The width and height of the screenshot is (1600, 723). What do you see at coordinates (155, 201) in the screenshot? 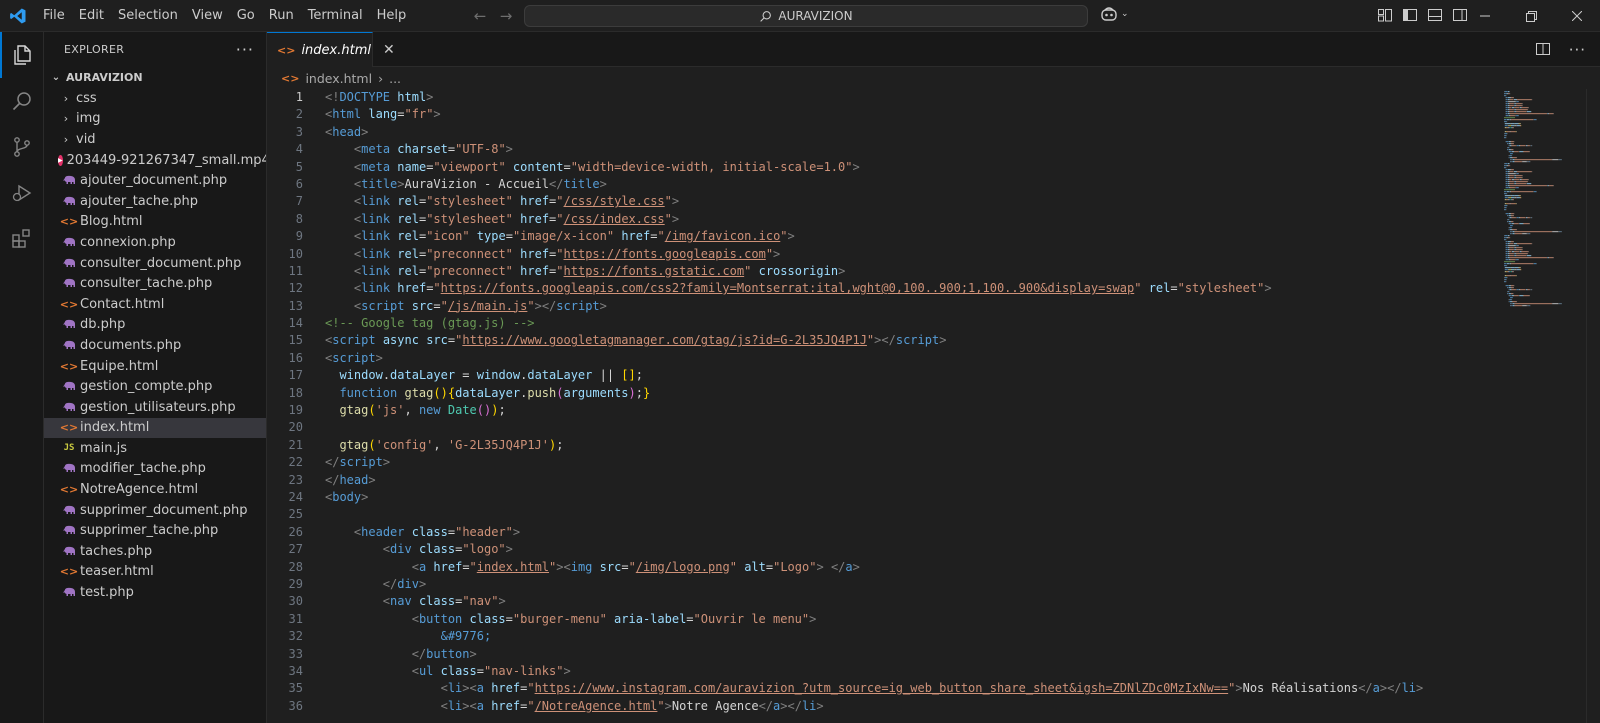
I see `tree-file: ajouter_tache.php` at bounding box center [155, 201].